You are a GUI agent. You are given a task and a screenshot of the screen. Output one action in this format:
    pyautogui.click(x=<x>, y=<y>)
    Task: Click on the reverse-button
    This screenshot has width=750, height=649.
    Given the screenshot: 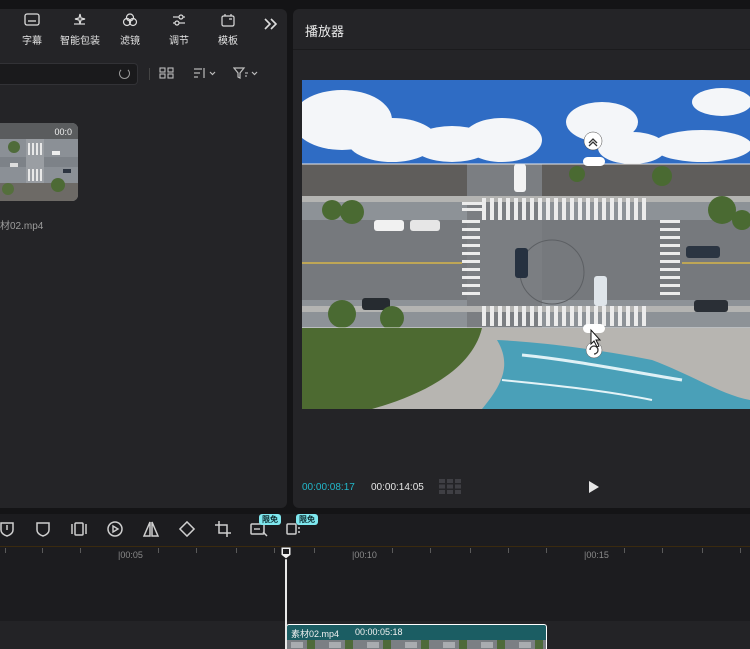 What is the action you would take?
    pyautogui.click(x=115, y=529)
    